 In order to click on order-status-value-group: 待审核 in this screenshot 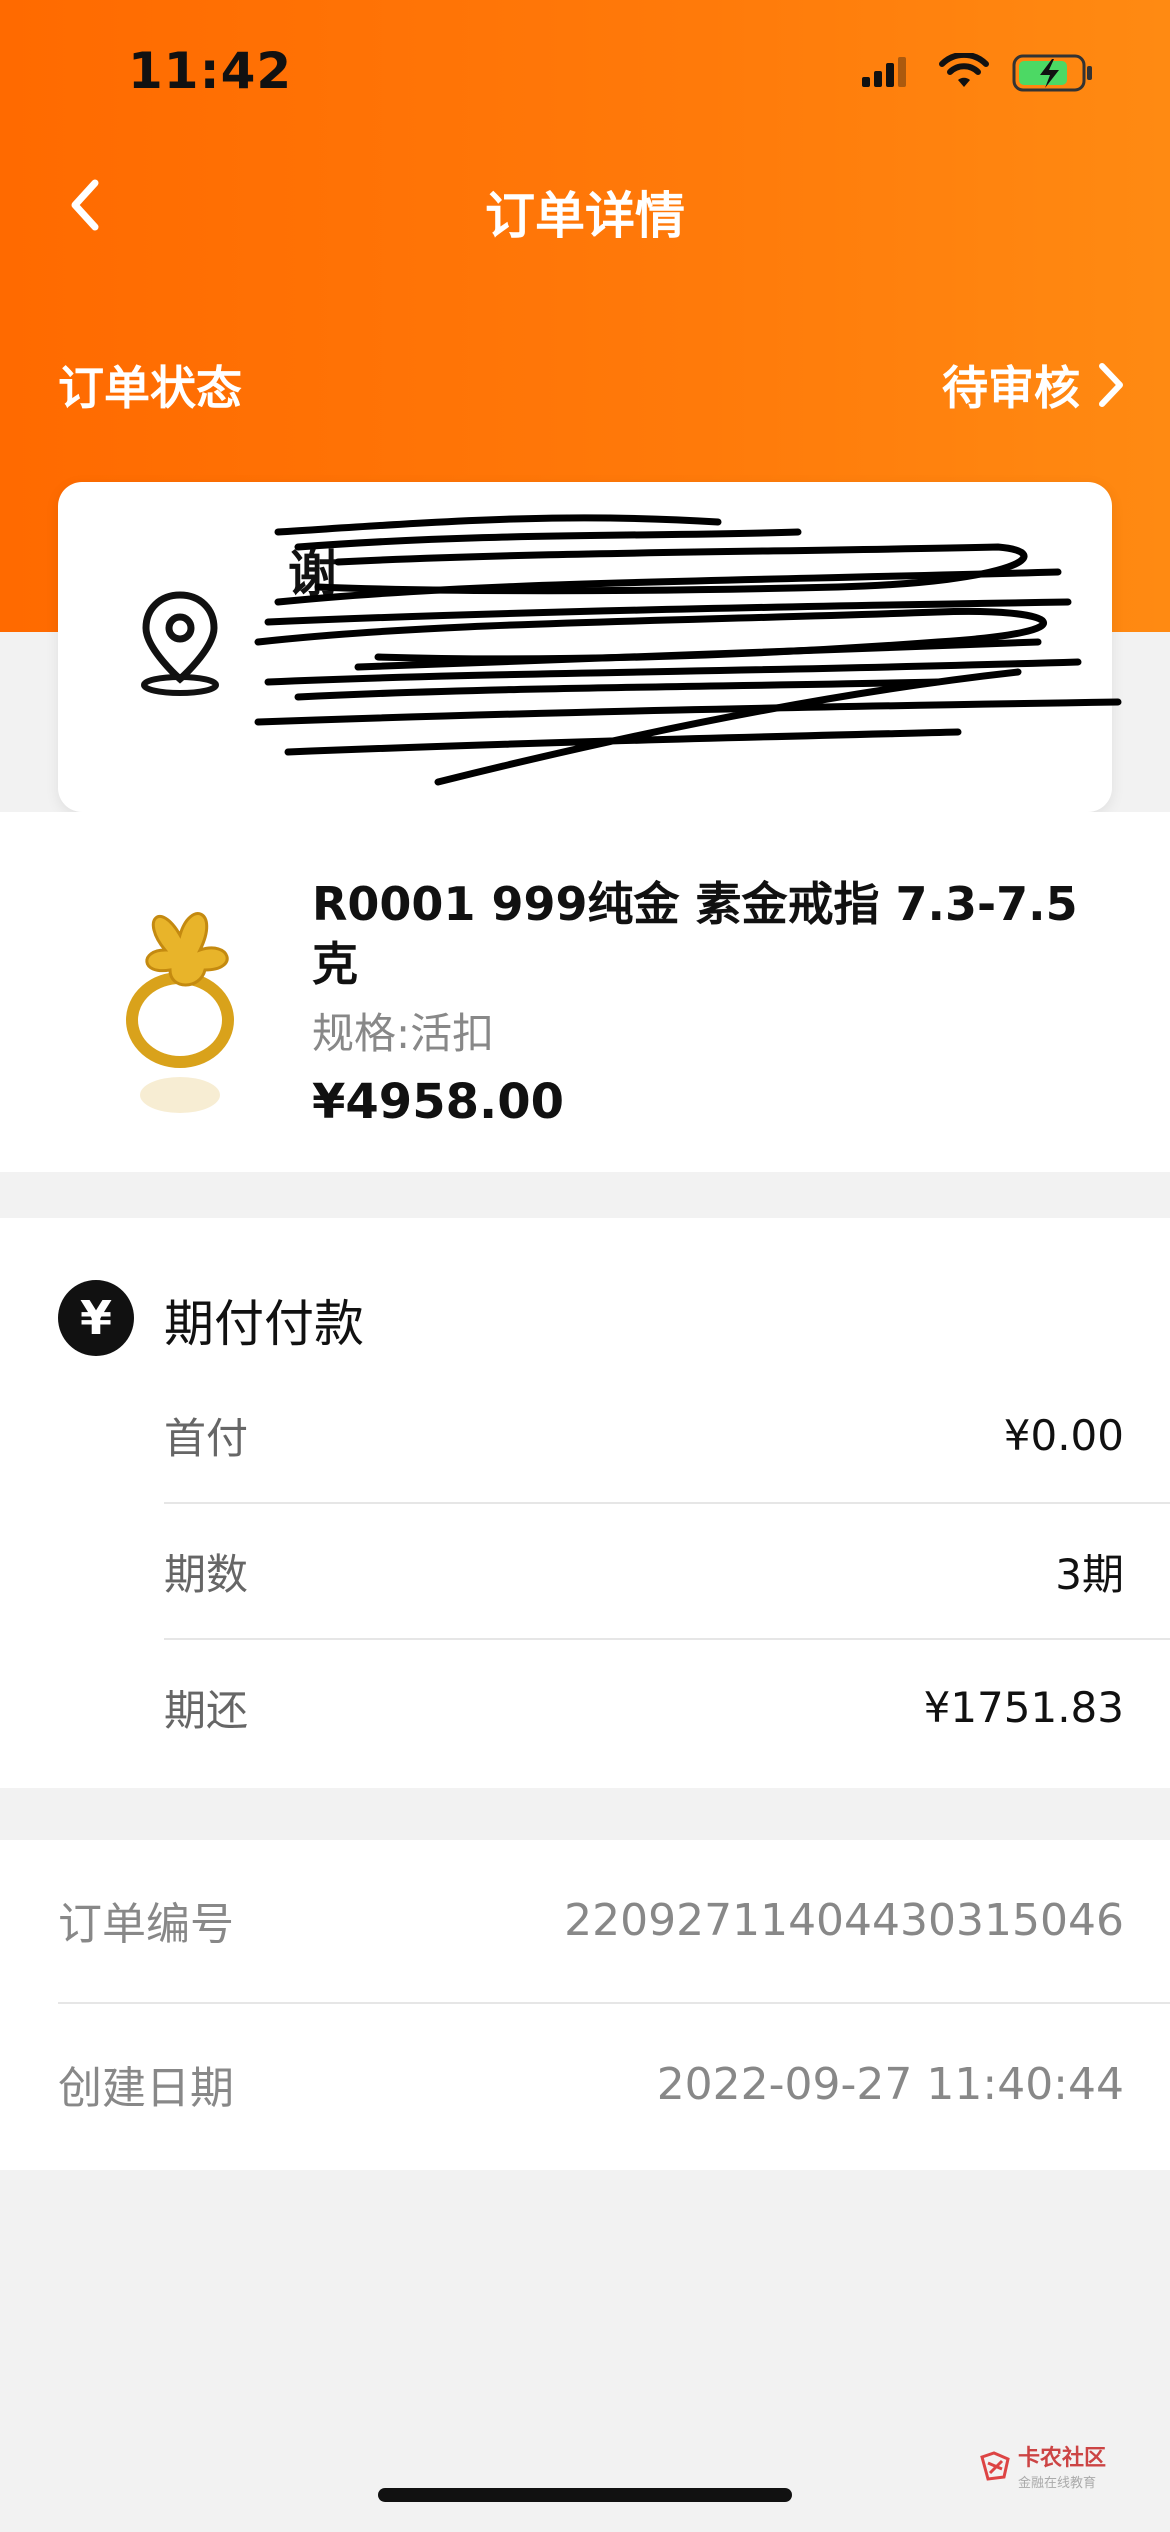, I will do `click(1034, 385)`.